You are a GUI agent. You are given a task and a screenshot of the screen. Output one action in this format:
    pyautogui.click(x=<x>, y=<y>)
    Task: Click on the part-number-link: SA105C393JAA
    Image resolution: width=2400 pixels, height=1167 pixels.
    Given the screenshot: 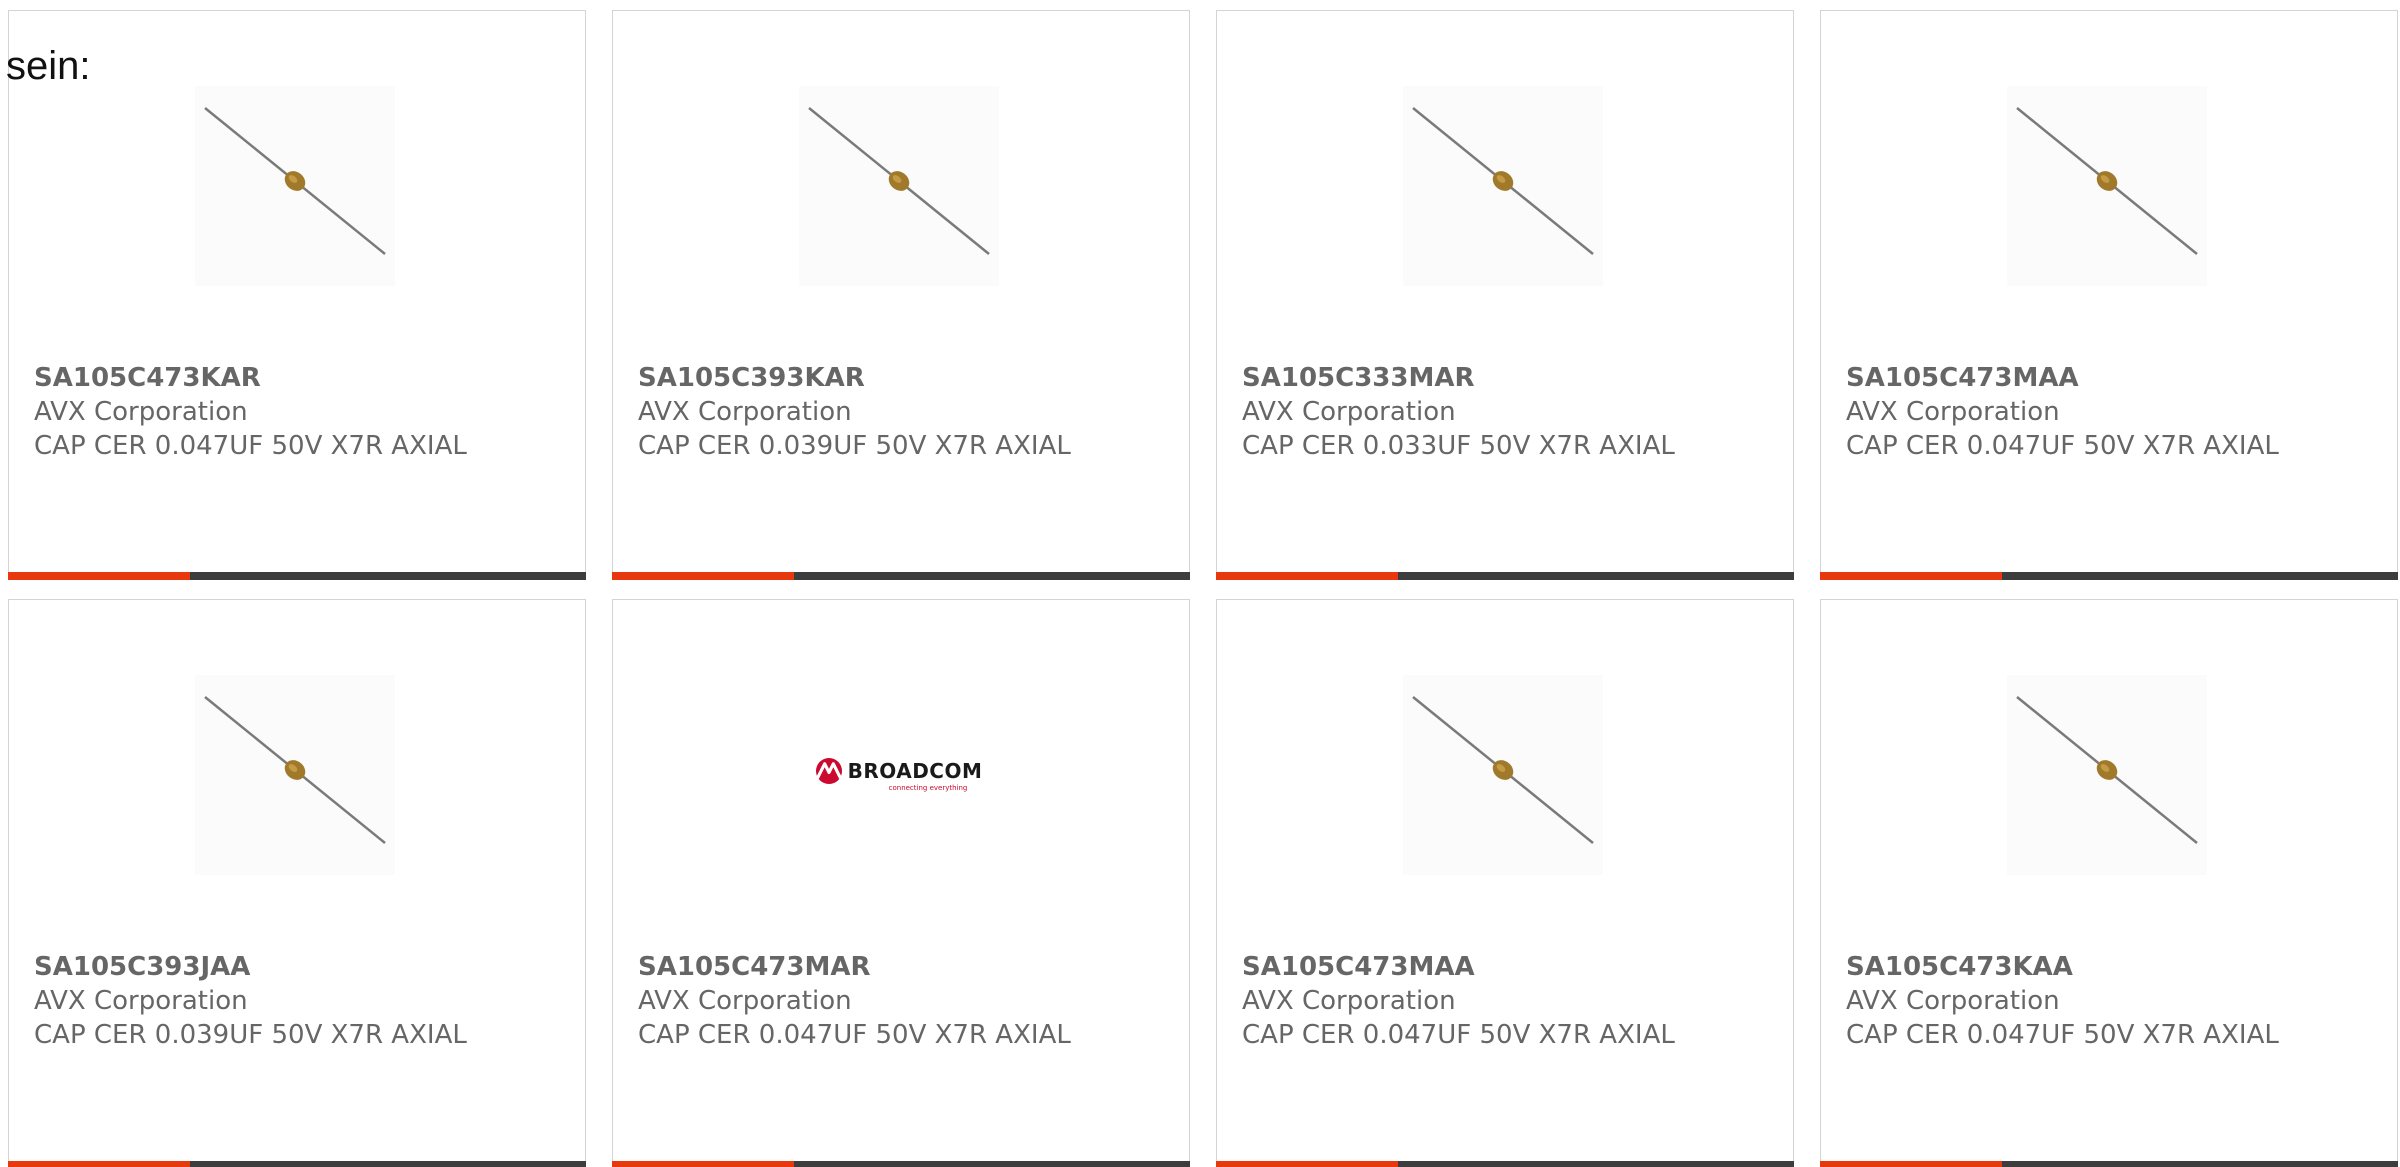 What is the action you would take?
    pyautogui.click(x=304, y=967)
    